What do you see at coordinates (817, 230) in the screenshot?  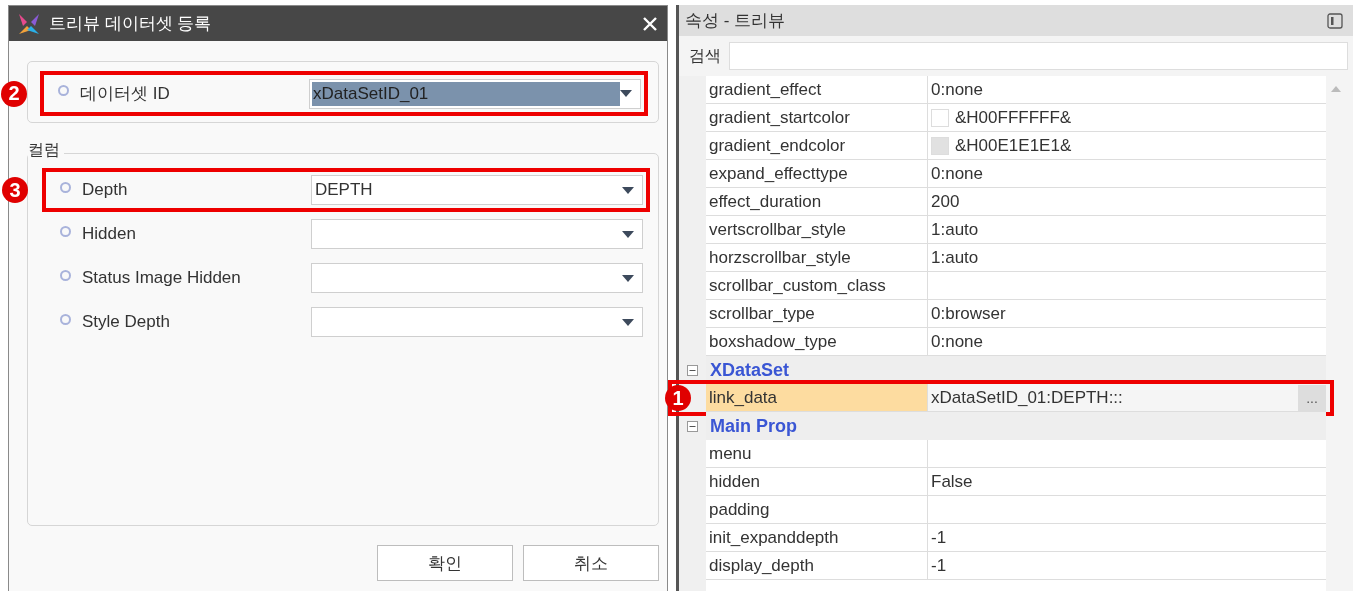 I see `property-name: vertscrollbar_style` at bounding box center [817, 230].